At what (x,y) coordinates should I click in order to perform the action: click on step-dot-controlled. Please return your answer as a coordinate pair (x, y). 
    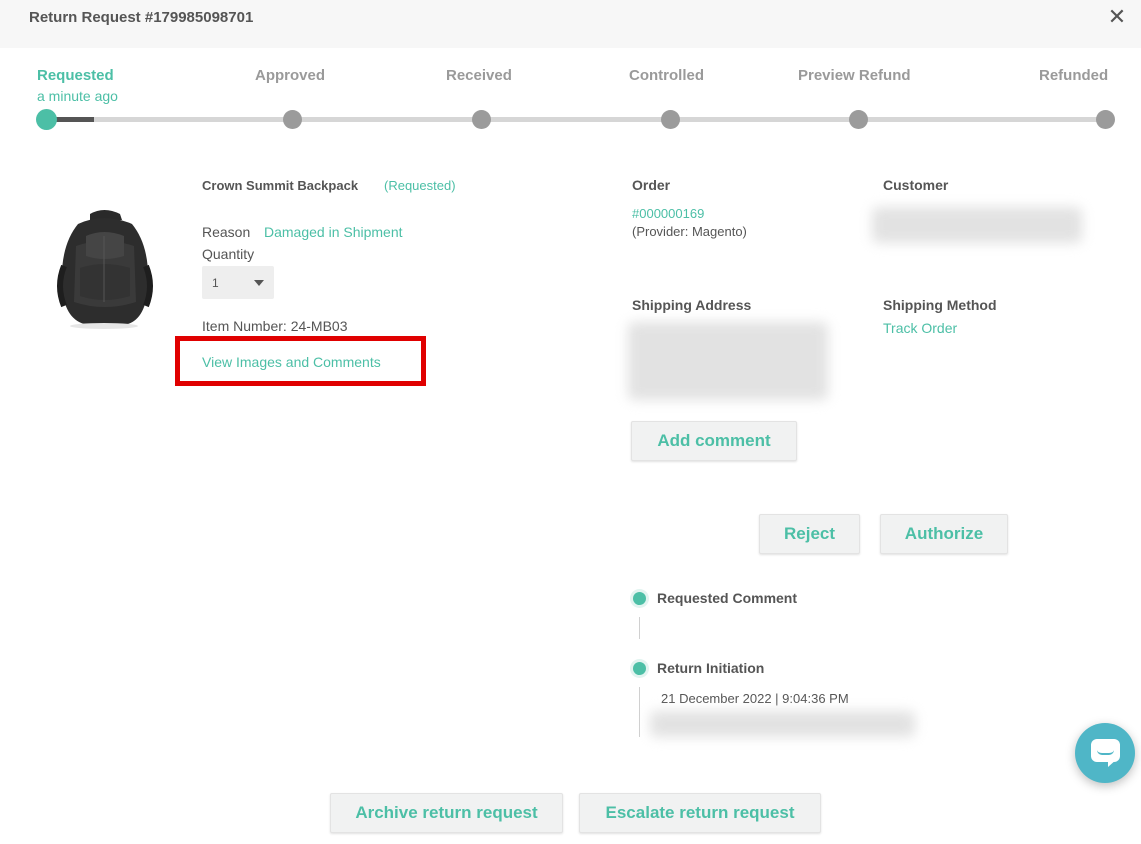
    Looking at the image, I should click on (670, 119).